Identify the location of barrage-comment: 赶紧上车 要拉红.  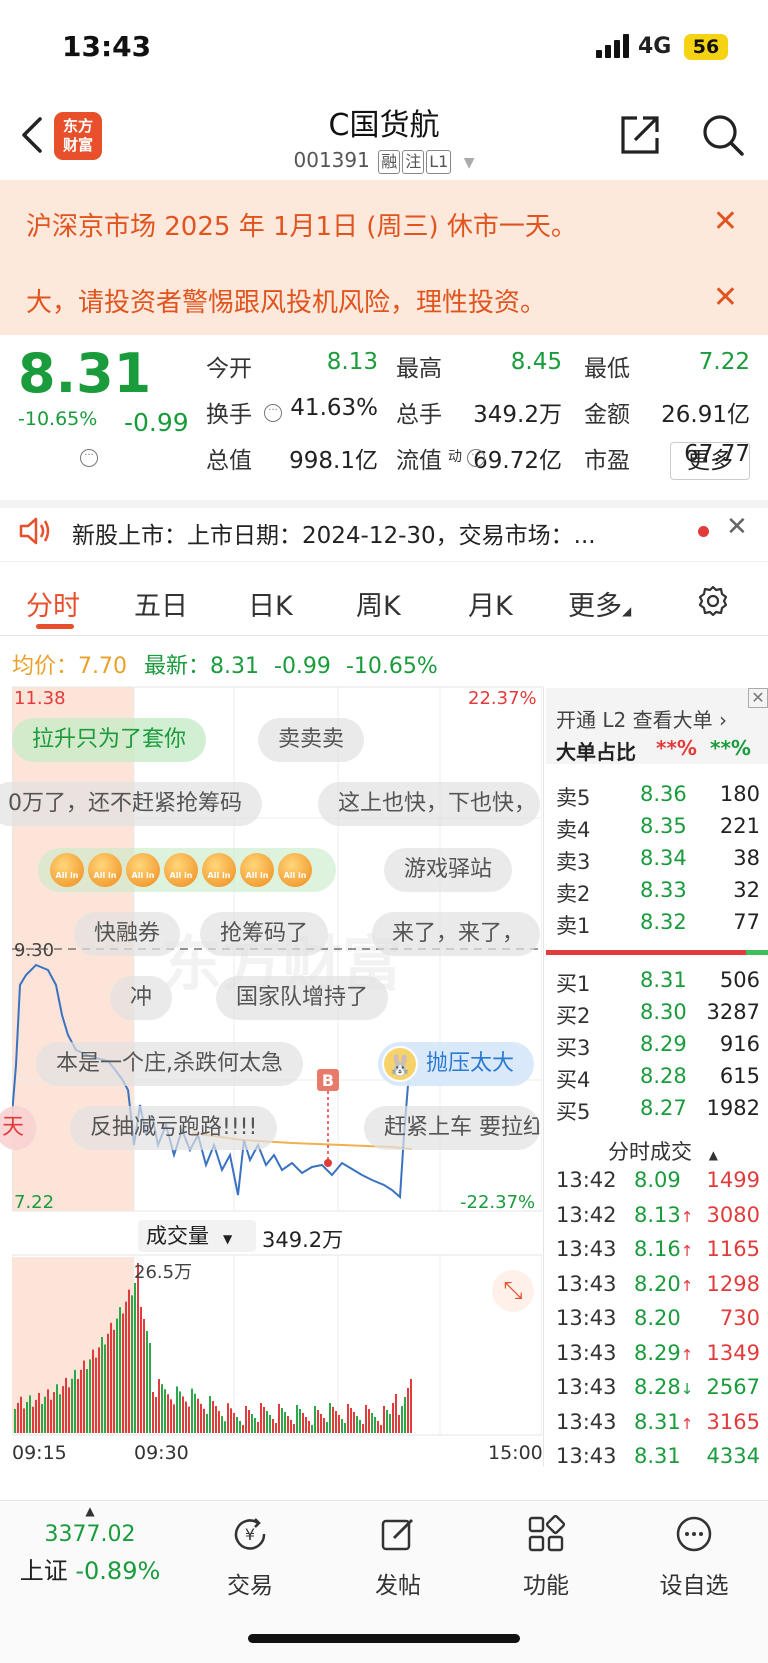
(452, 1128).